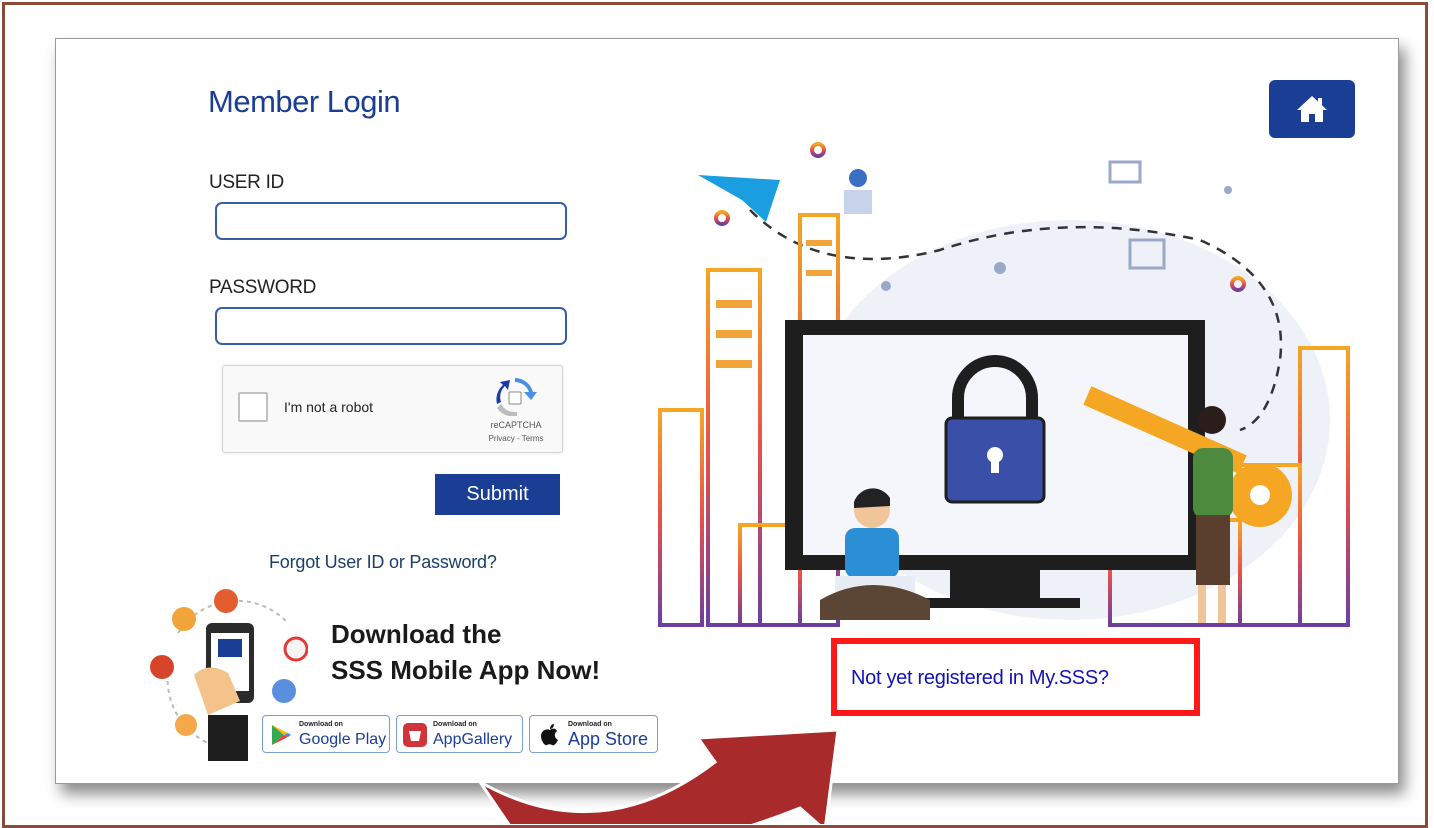  What do you see at coordinates (516, 425) in the screenshot?
I see `recaptcha-brand: reCAPTCHA` at bounding box center [516, 425].